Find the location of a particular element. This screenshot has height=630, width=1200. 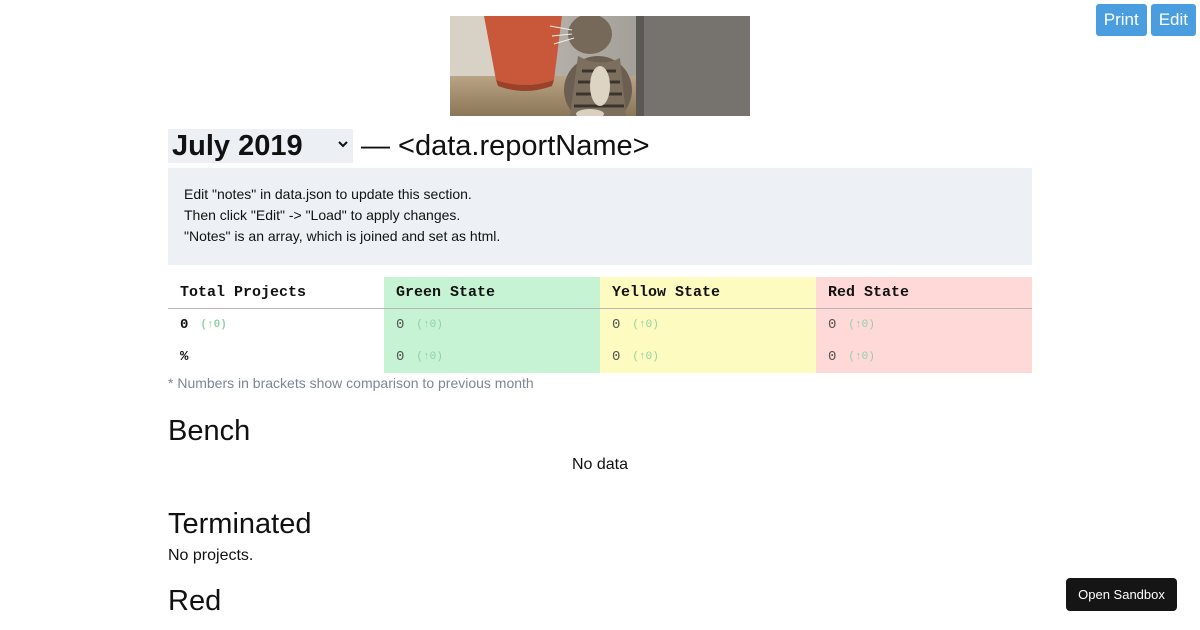

yellow-state-column: Yellow State 0 (↑0) 0 (↑0) is located at coordinates (708, 325).